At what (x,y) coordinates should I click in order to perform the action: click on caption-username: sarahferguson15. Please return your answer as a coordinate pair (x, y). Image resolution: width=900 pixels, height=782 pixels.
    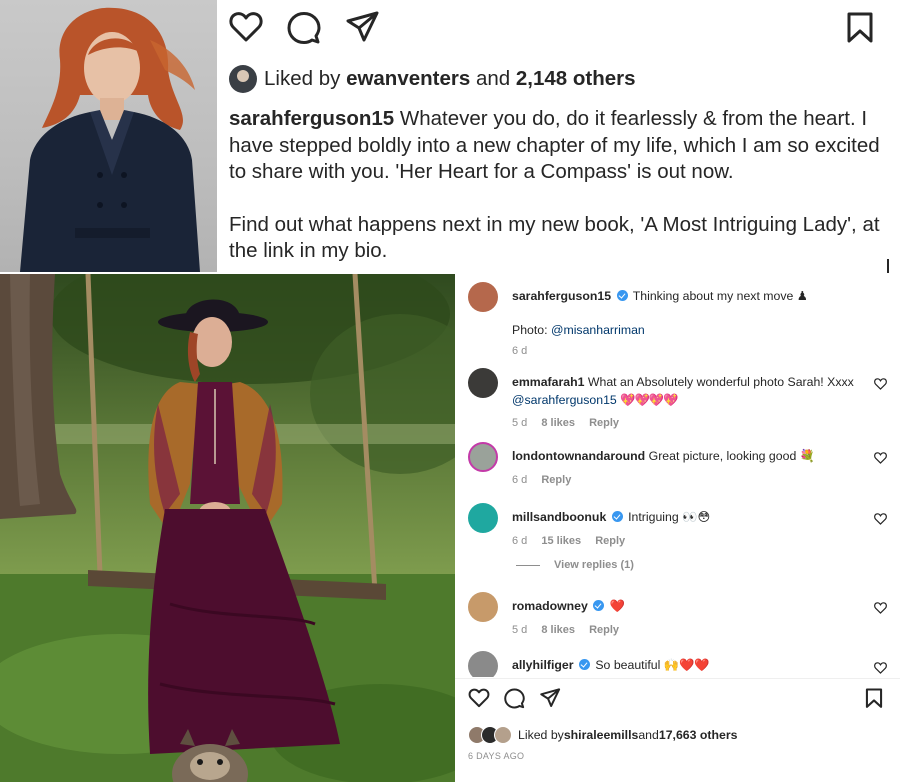
    Looking at the image, I should click on (311, 118).